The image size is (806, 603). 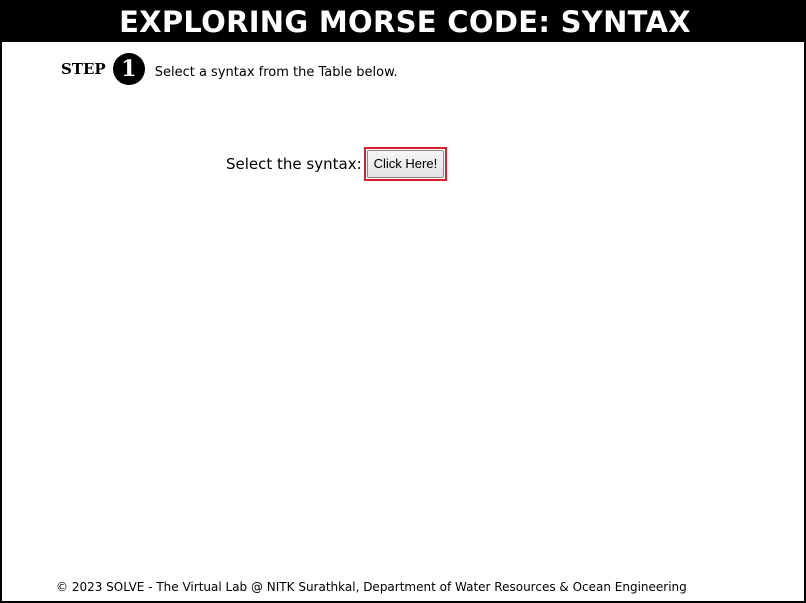 I want to click on click-here-button: Click Here!, so click(x=405, y=164).